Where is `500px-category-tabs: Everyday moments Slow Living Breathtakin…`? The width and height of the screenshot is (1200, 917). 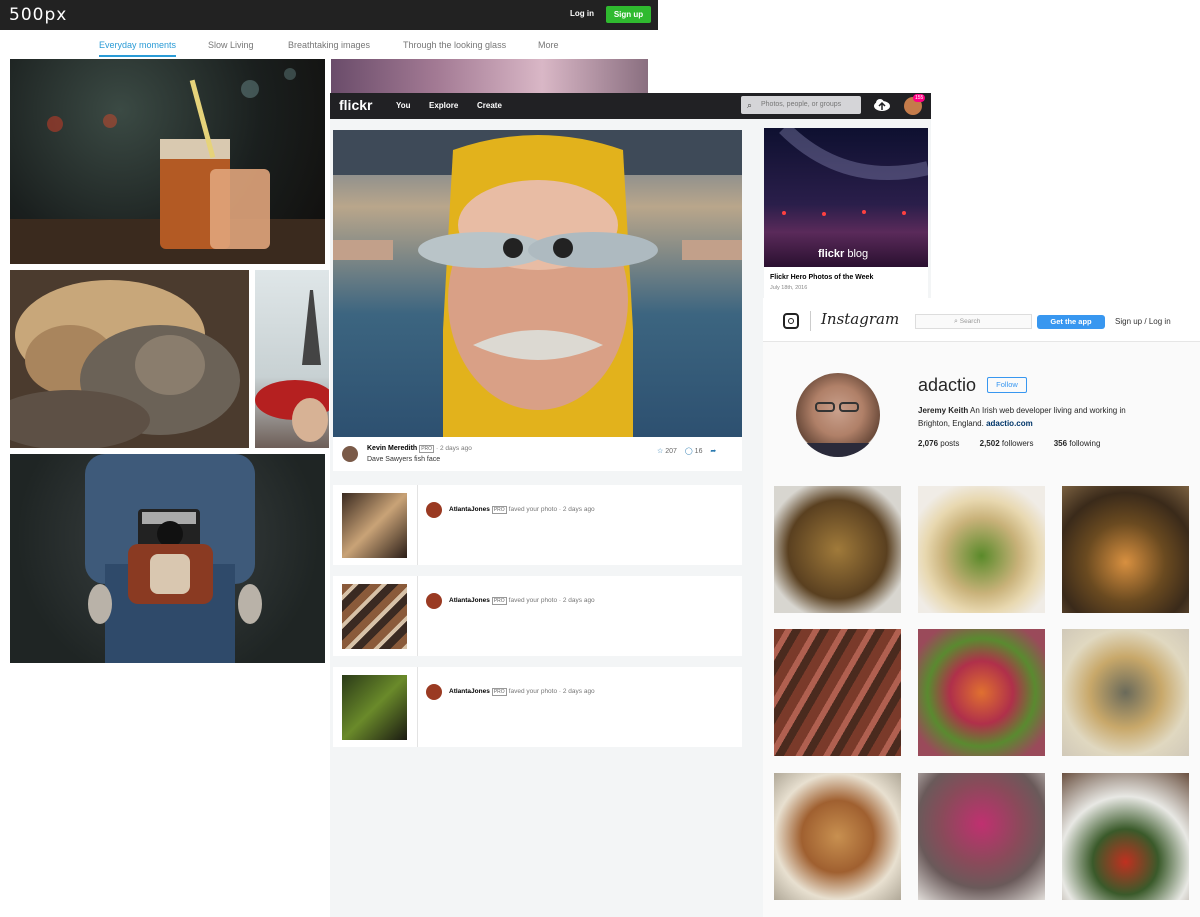
500px-category-tabs: Everyday moments Slow Living Breathtakin… is located at coordinates (329, 49).